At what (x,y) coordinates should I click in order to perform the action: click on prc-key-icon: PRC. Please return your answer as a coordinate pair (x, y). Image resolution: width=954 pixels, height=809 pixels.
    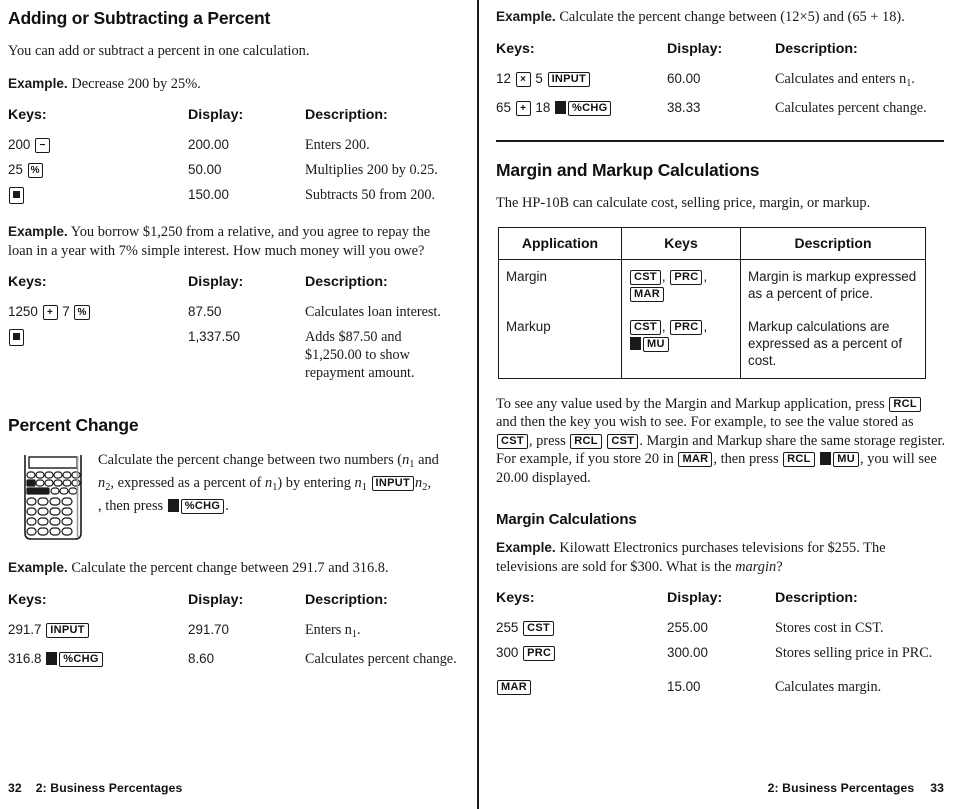
    Looking at the image, I should click on (686, 327).